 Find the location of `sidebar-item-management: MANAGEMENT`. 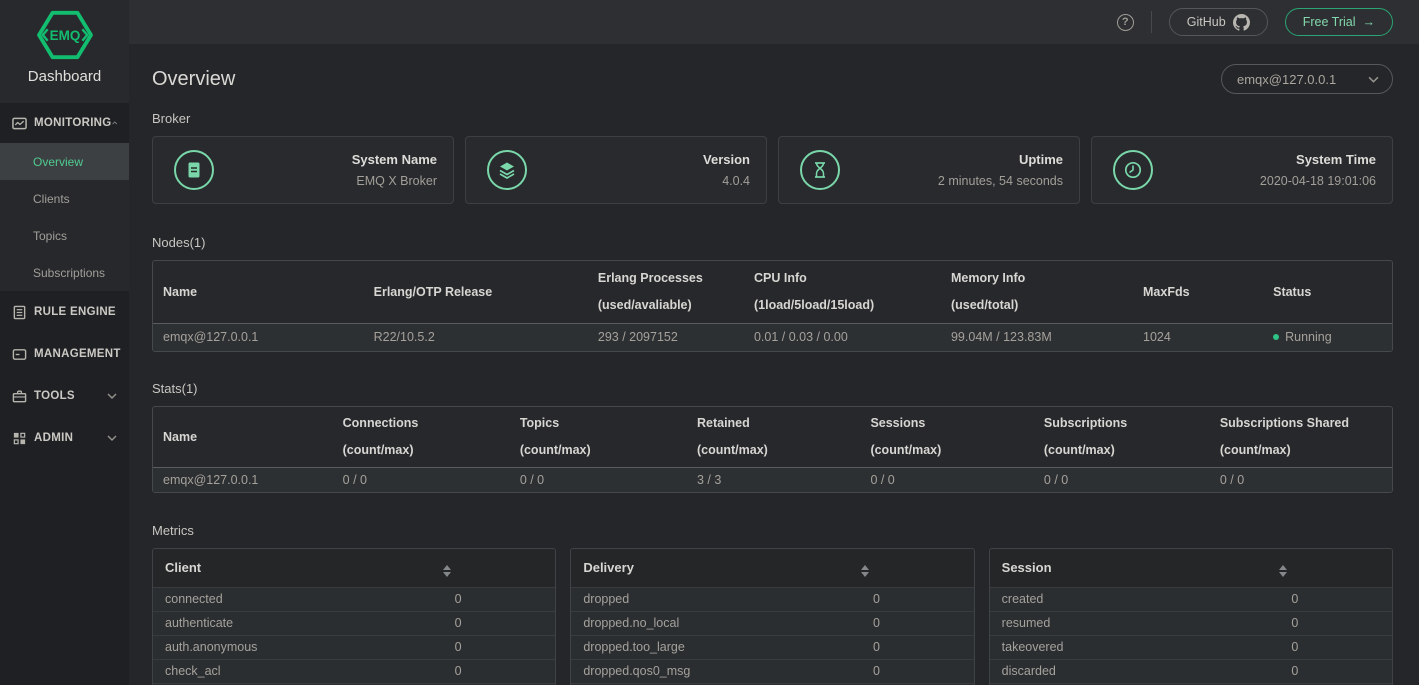

sidebar-item-management: MANAGEMENT is located at coordinates (64, 354).